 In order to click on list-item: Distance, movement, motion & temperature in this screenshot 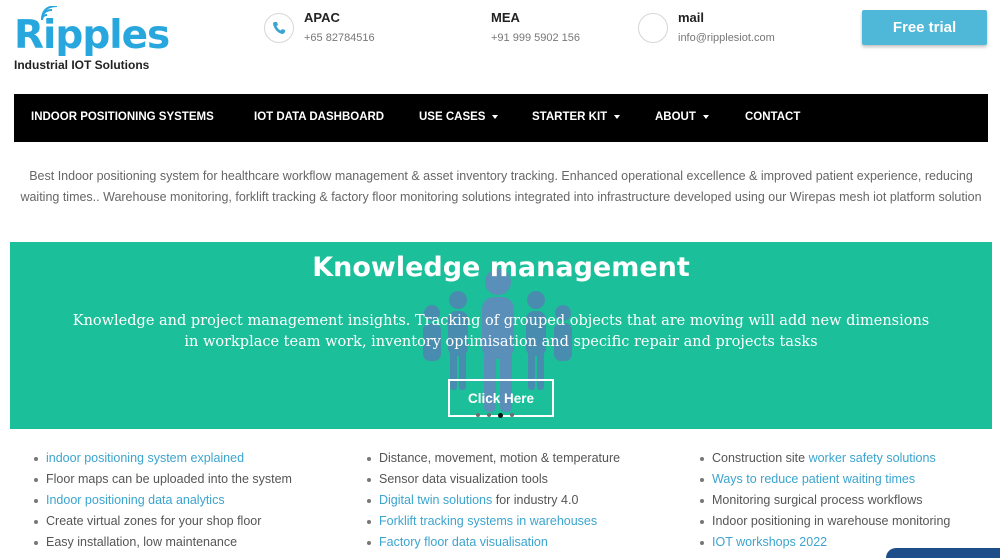, I will do `click(492, 458)`.